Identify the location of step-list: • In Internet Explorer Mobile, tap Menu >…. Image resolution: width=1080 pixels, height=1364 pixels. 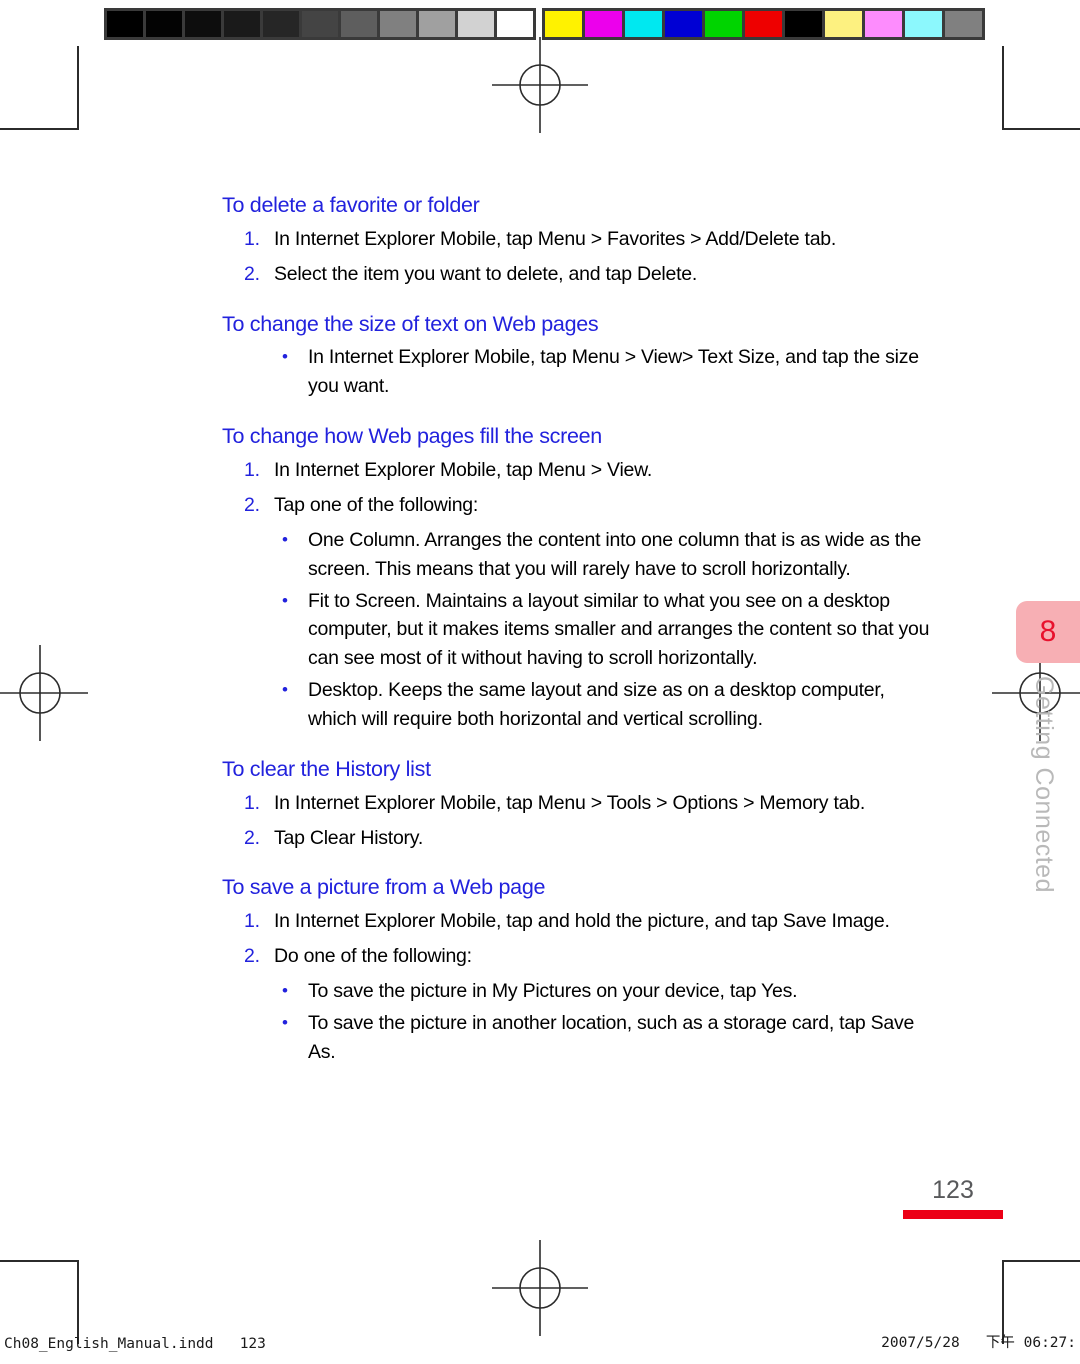
(580, 372).